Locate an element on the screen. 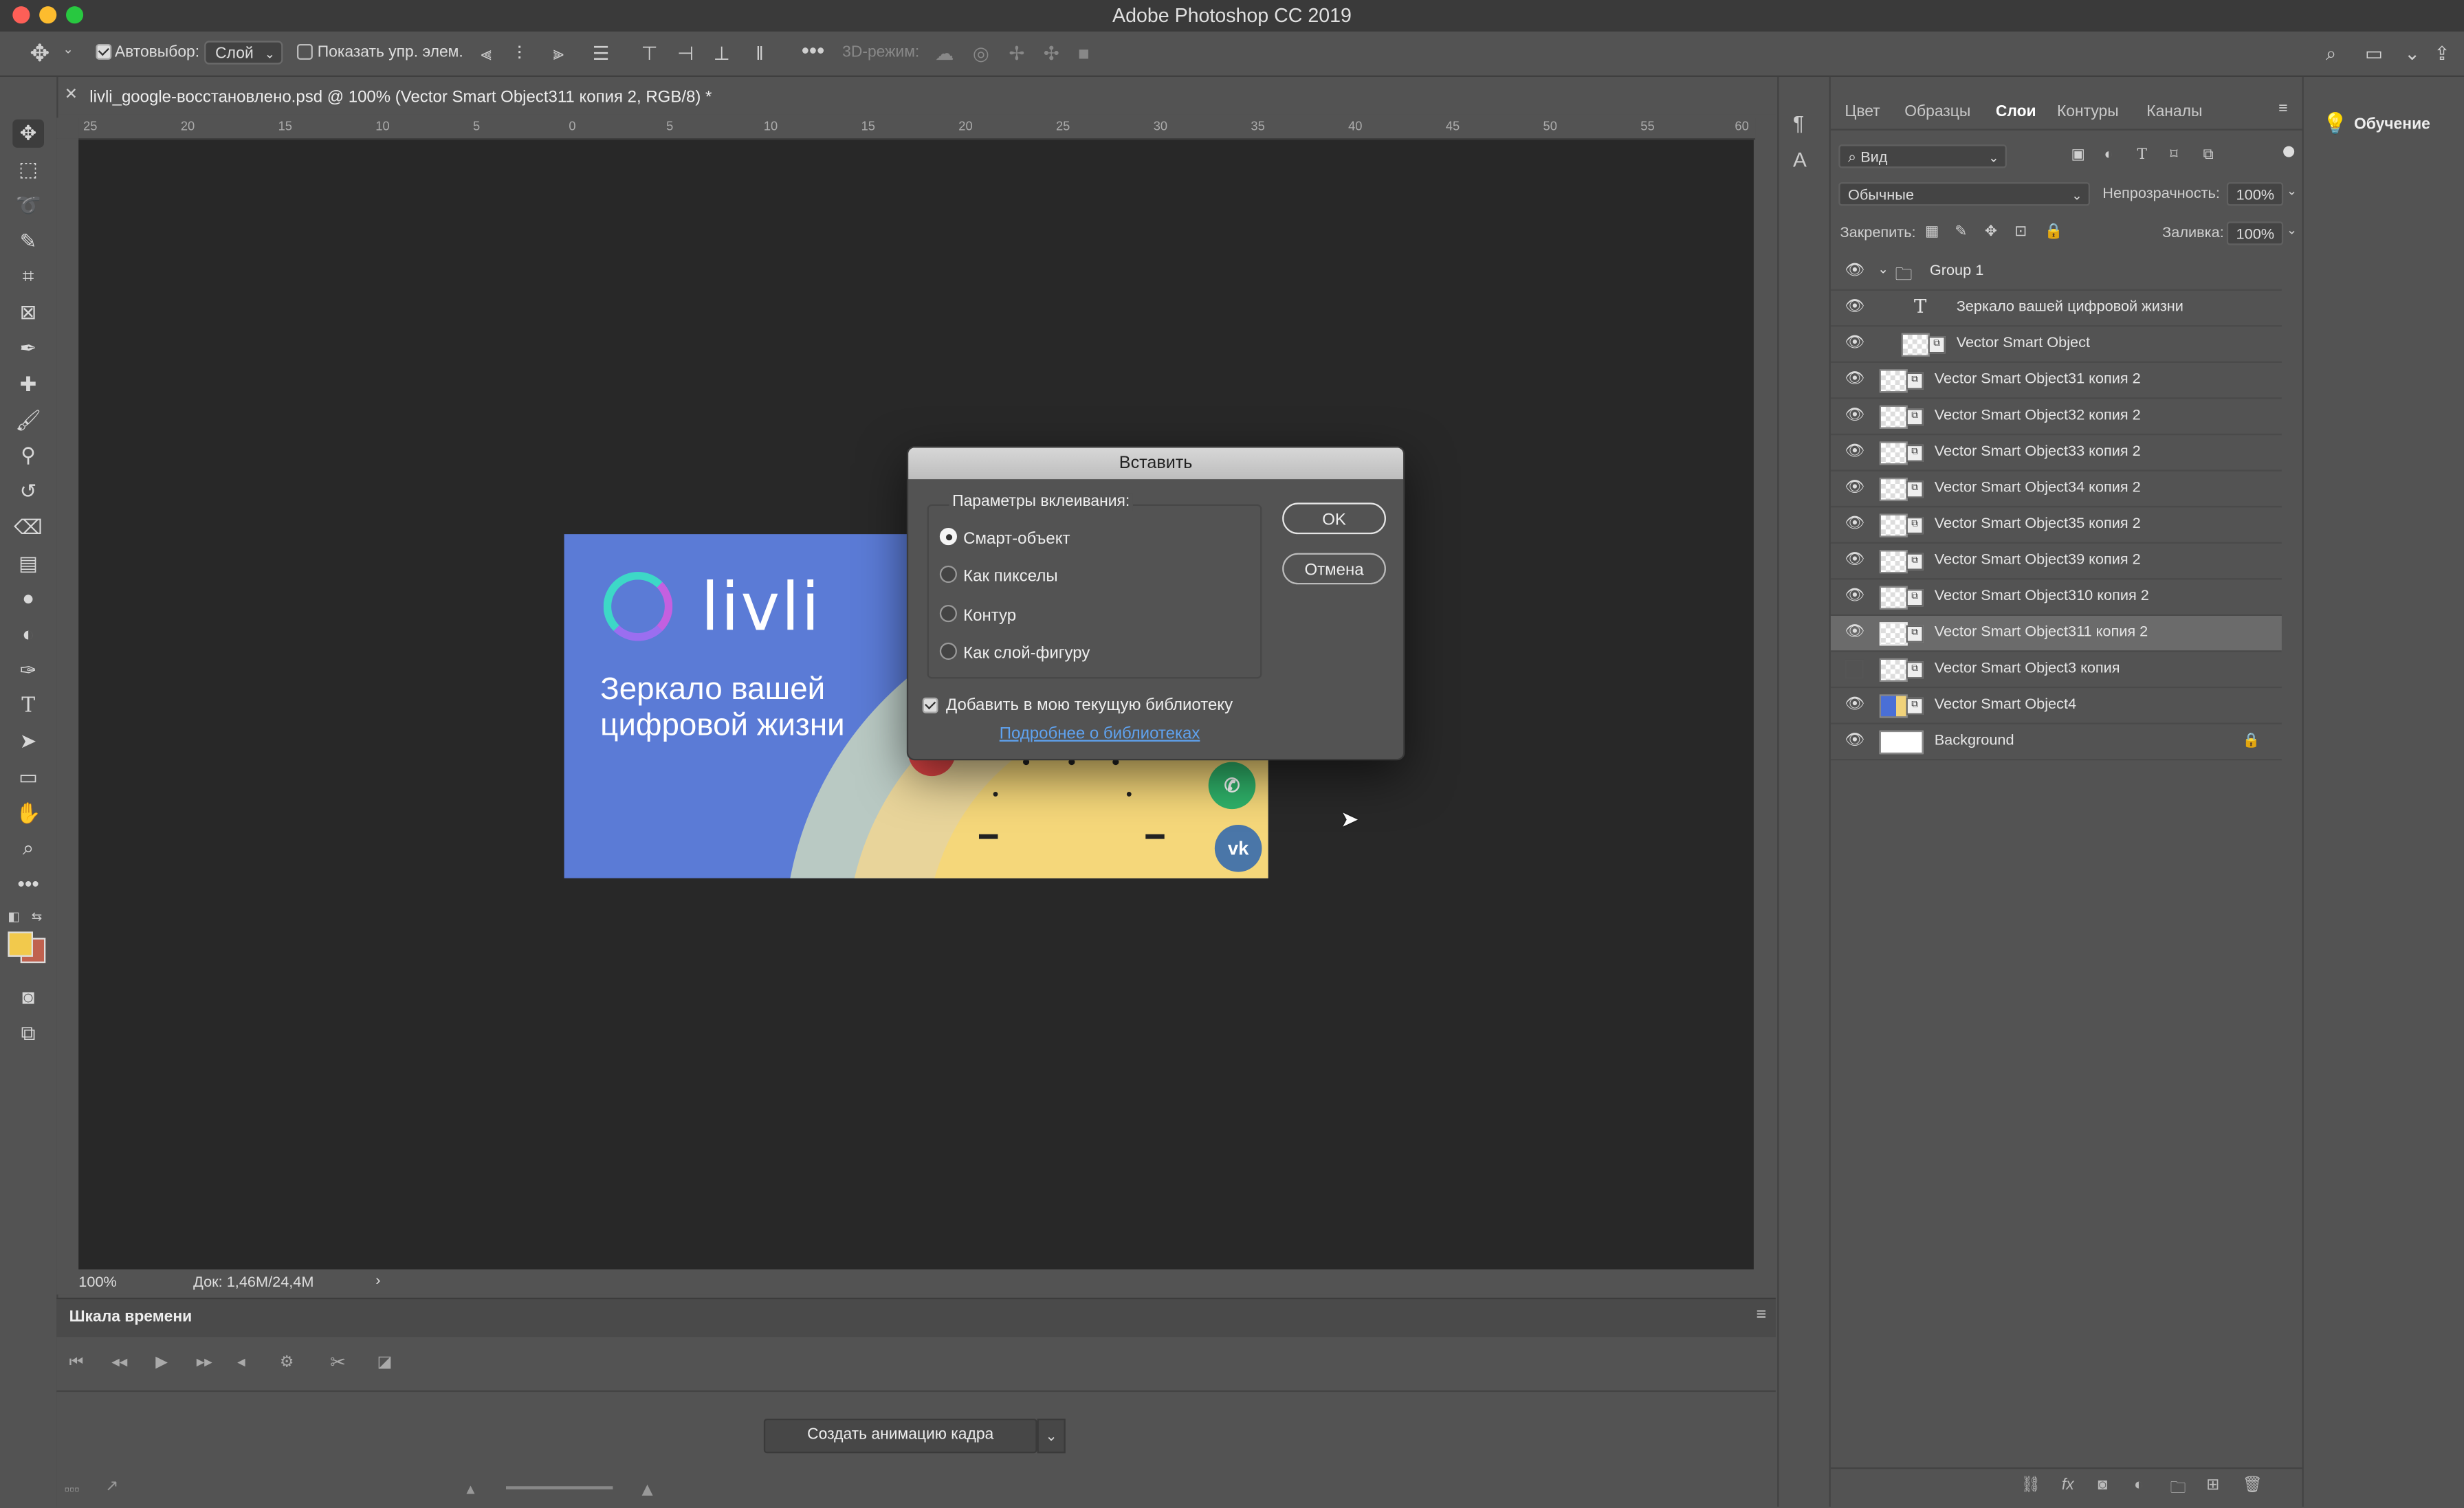 This screenshot has height=1508, width=2464. tab-layers: Слои is located at coordinates (2016, 112).